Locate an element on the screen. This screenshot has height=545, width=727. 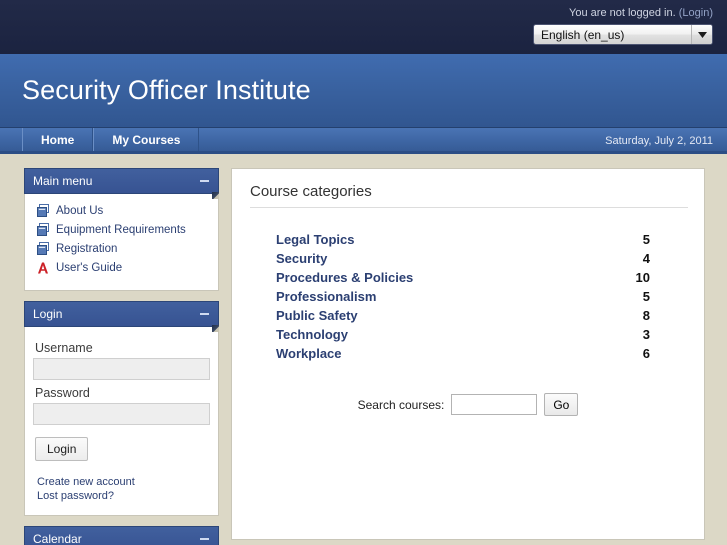
site-title: Security Officer Institute is located at coordinates (166, 90).